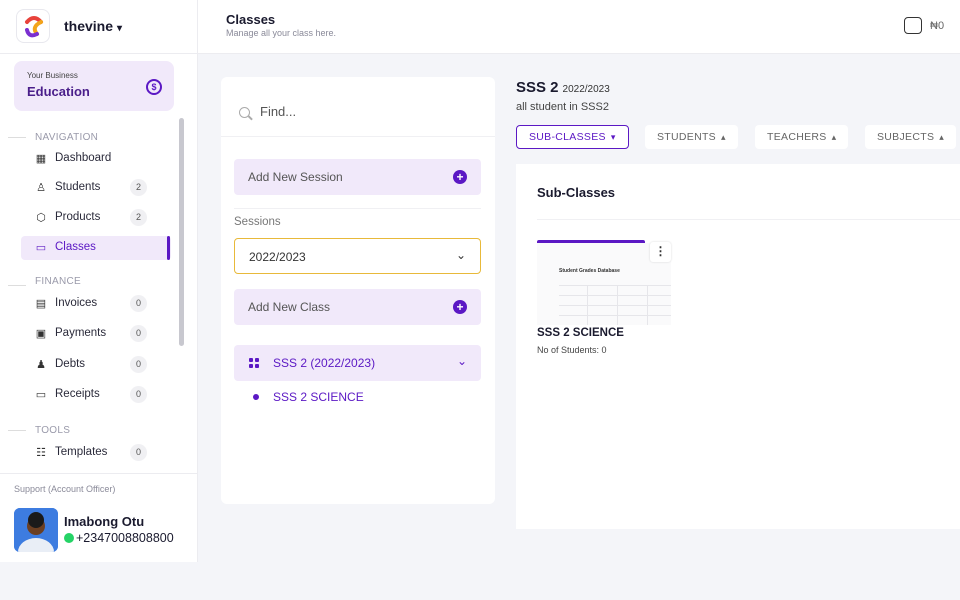 The image size is (960, 600). I want to click on more-options-icon: ⋮, so click(660, 252).